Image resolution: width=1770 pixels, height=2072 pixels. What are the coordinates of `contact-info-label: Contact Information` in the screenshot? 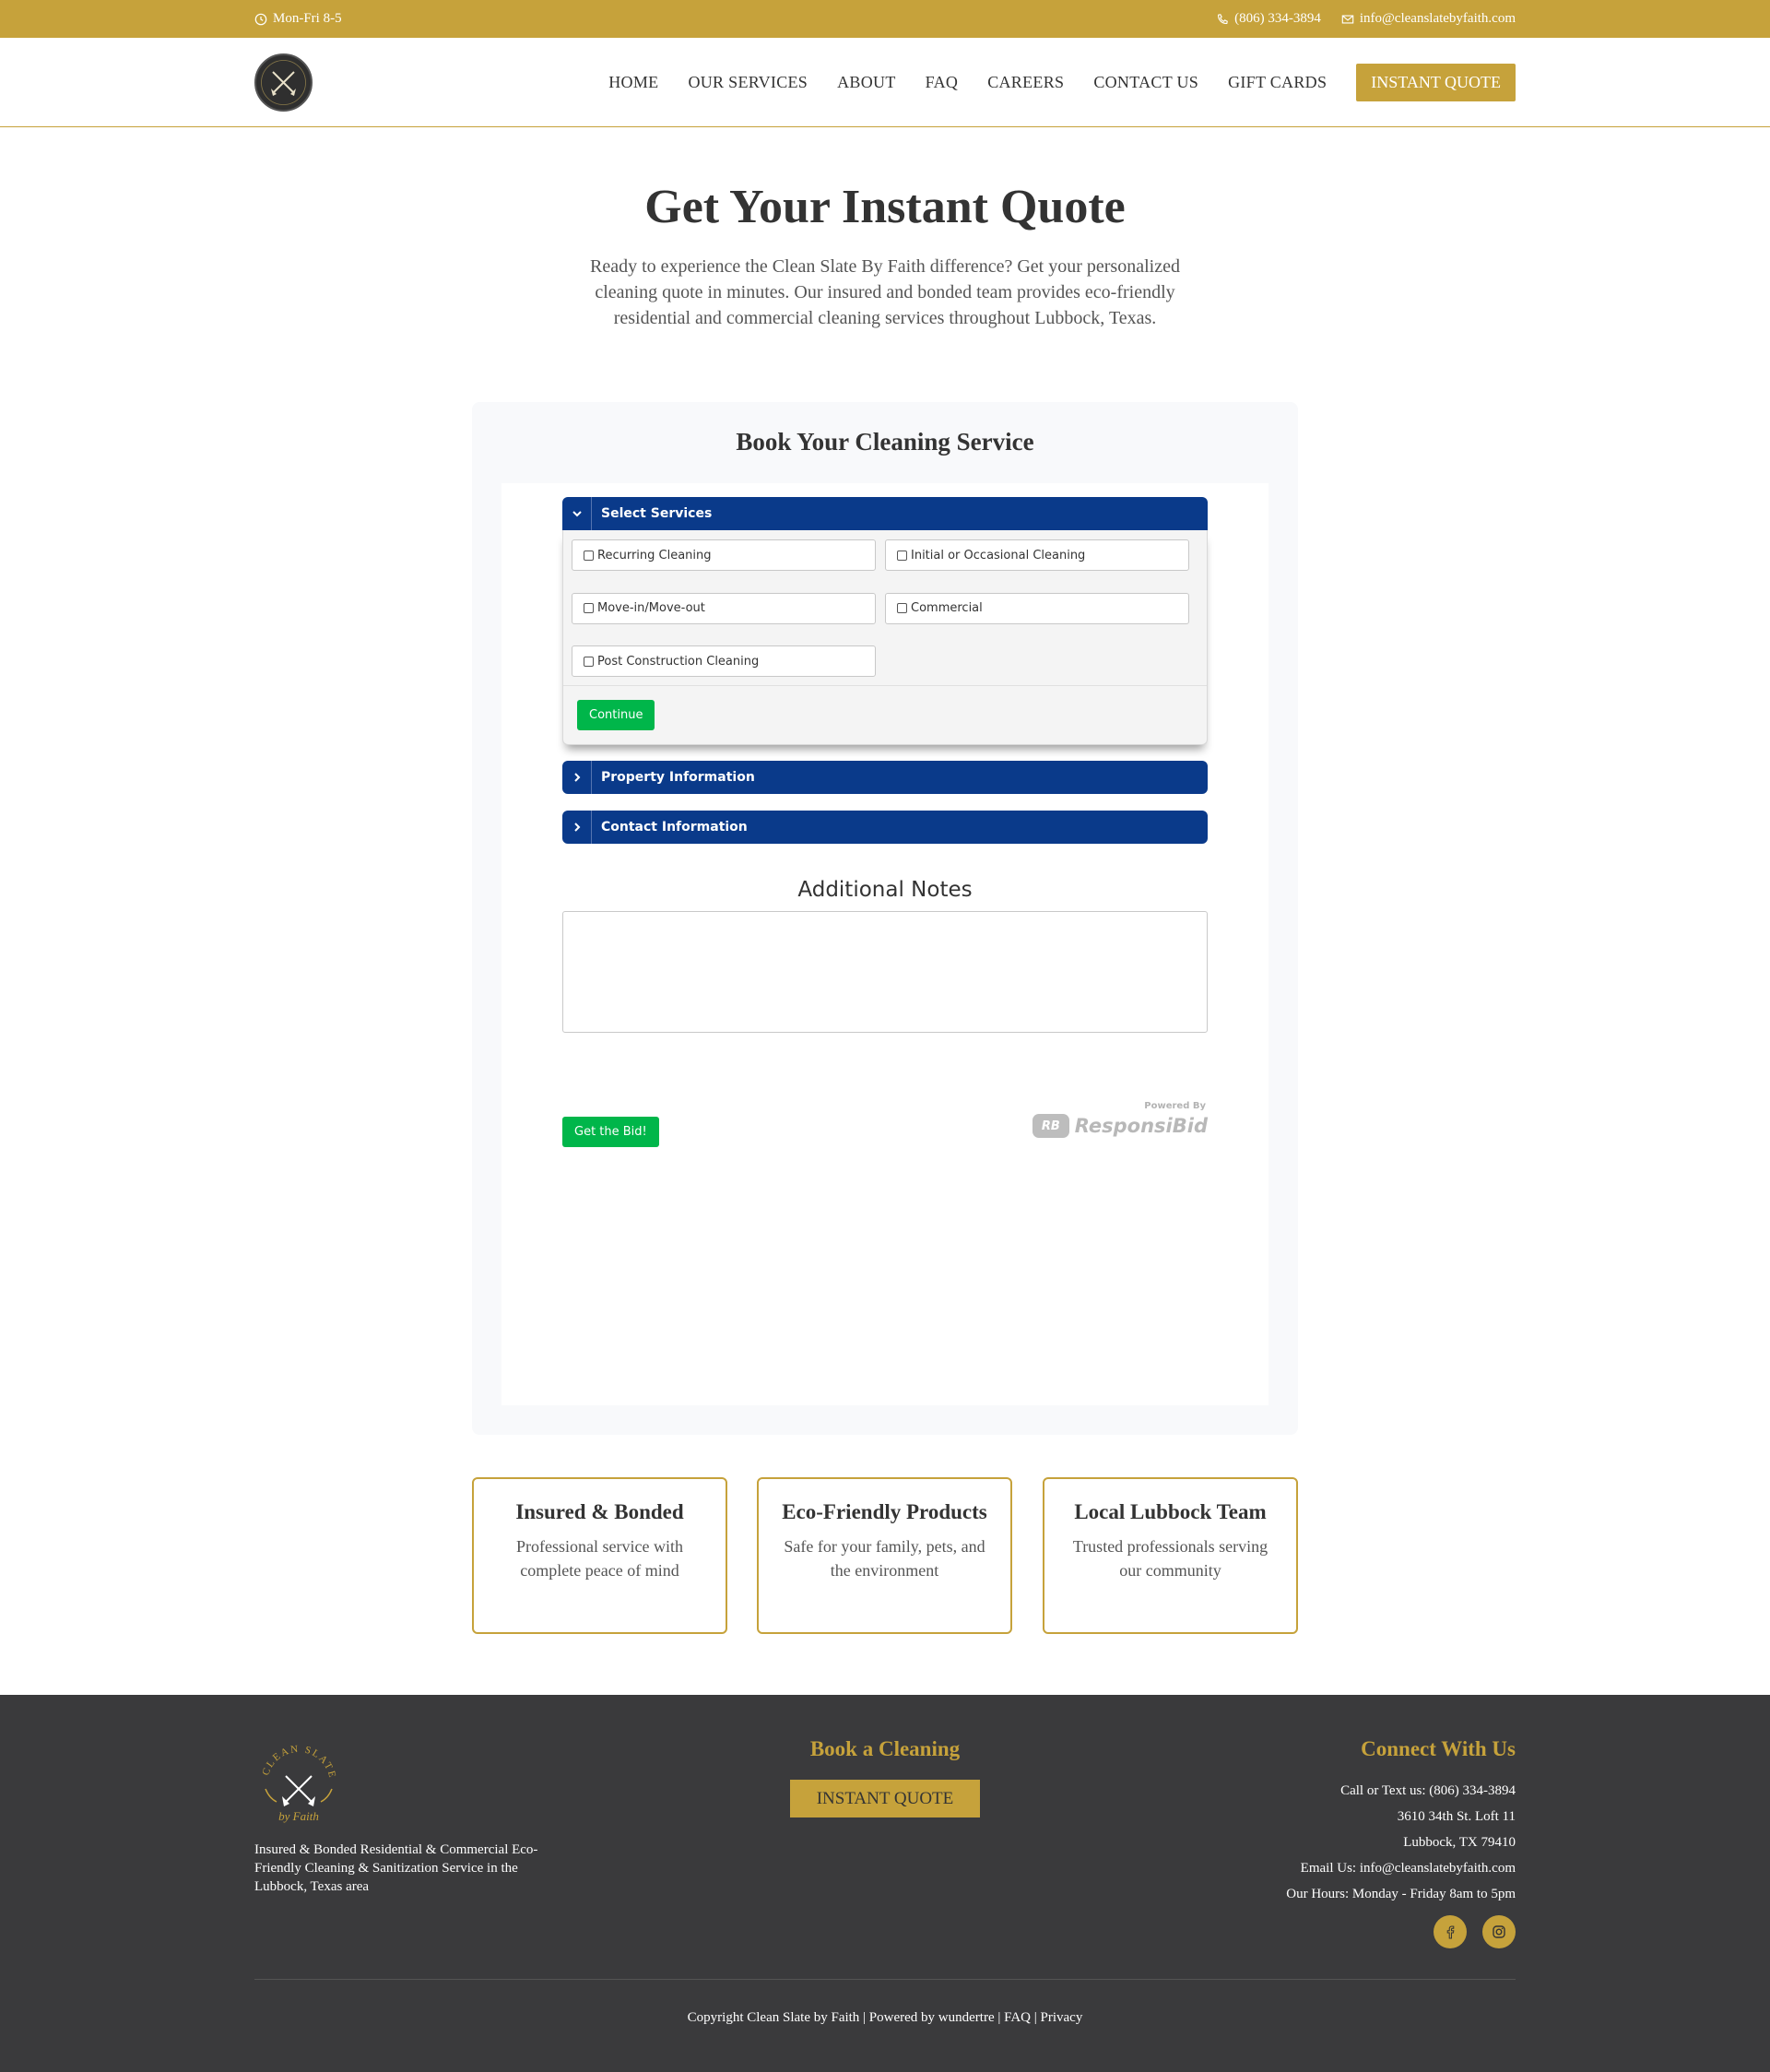 It's located at (674, 827).